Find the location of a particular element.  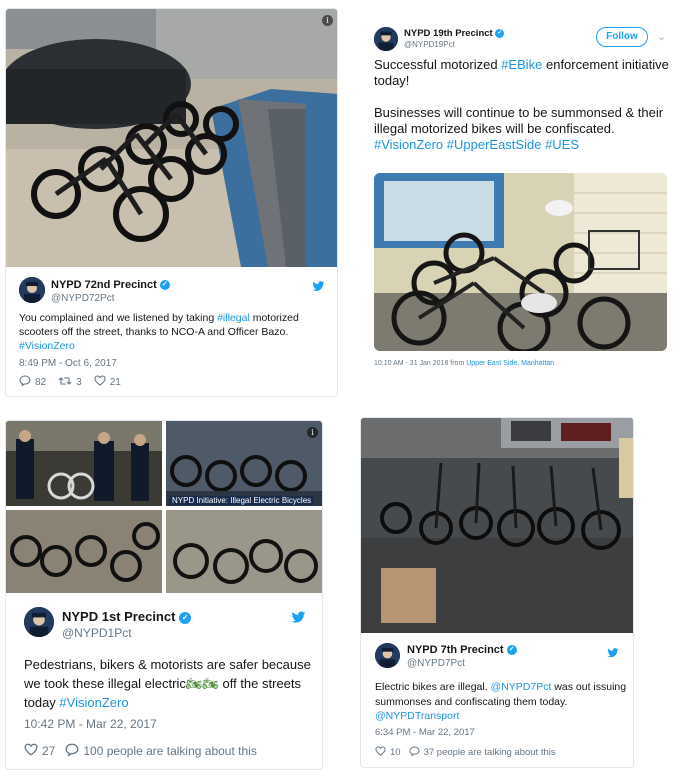

hashtag-link: #illegal is located at coordinates (233, 318).